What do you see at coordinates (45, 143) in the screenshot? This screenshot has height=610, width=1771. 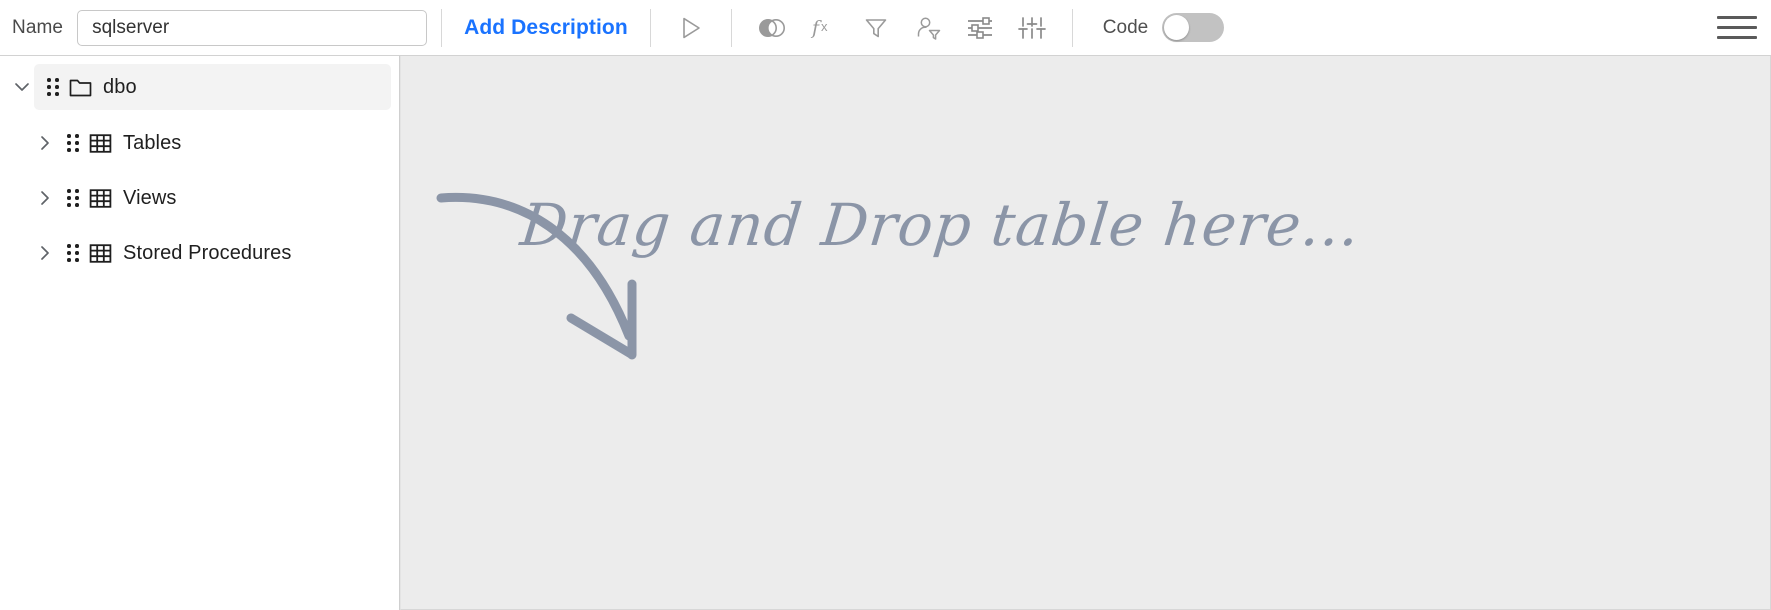 I see `expand-toggle-tables` at bounding box center [45, 143].